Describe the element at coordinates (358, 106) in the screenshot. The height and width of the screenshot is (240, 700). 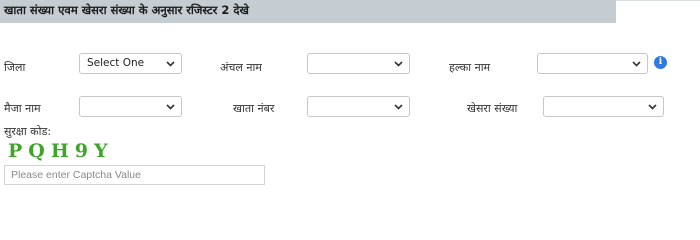
I see `khata-select` at that location.